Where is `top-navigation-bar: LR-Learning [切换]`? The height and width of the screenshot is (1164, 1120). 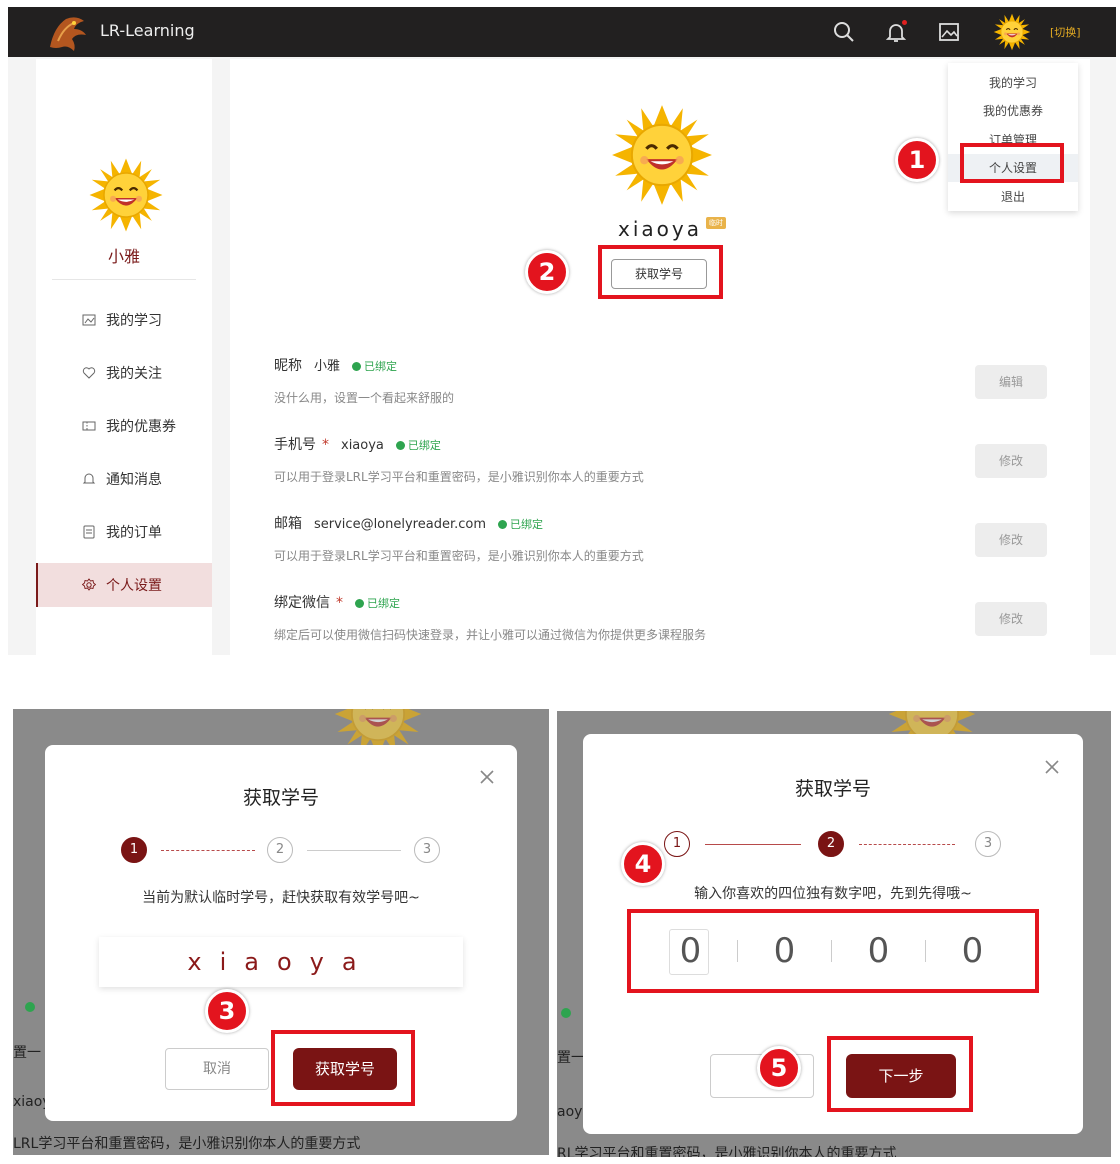
top-navigation-bar: LR-Learning [切换] is located at coordinates (562, 32).